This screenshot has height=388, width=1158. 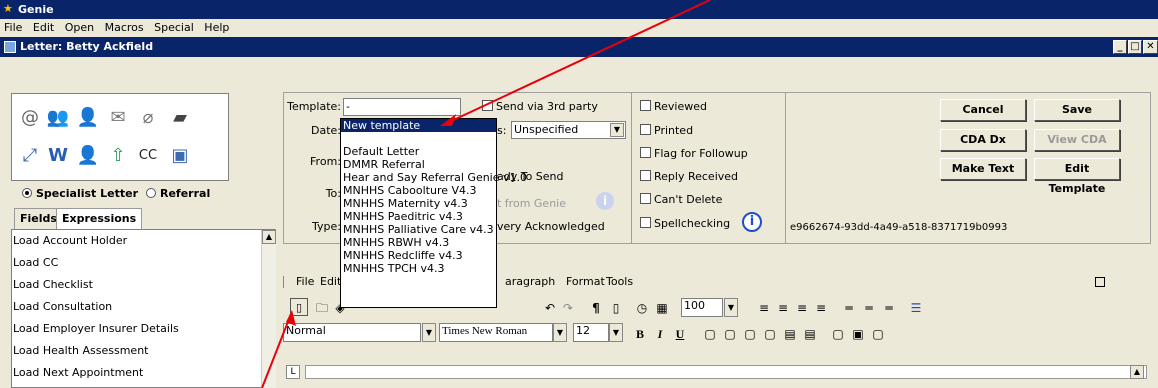 I want to click on annotation-arrow-top, so click(x=577, y=62).